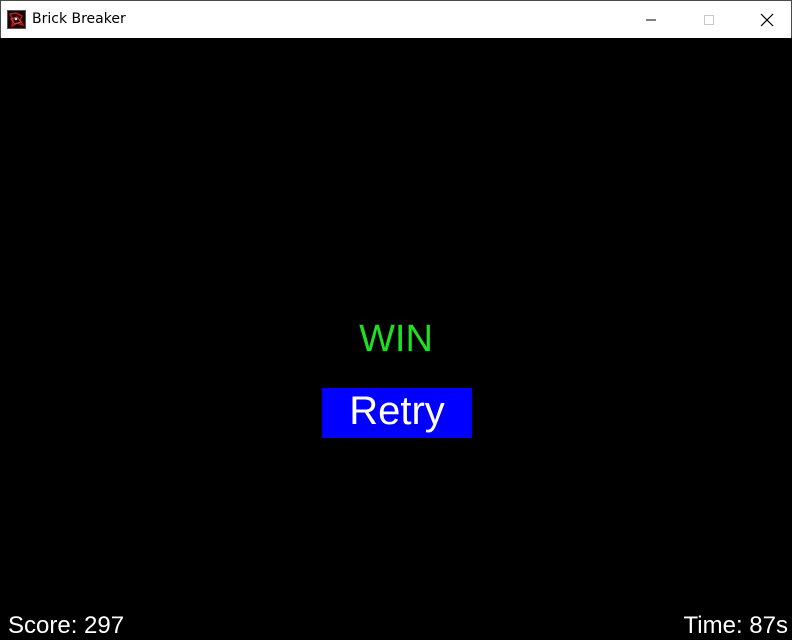  I want to click on close-icon, so click(767, 19).